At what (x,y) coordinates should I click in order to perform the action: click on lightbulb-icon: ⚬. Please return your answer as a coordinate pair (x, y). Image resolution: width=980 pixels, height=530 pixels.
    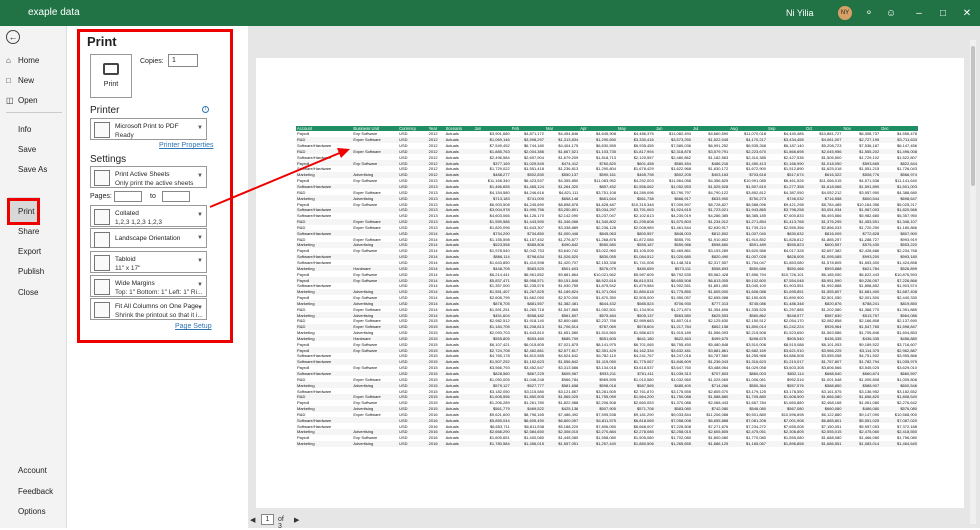
    Looking at the image, I should click on (869, 13).